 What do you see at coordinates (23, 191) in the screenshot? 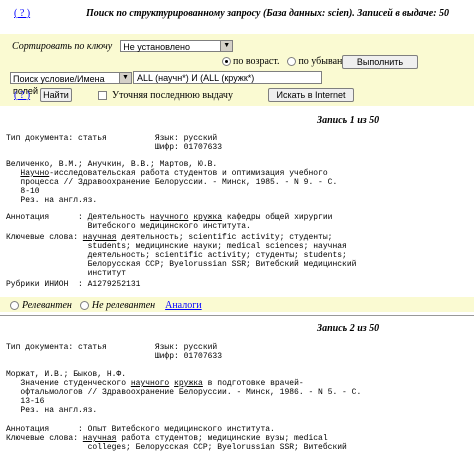
I see `record-1-pages: 8-10` at bounding box center [23, 191].